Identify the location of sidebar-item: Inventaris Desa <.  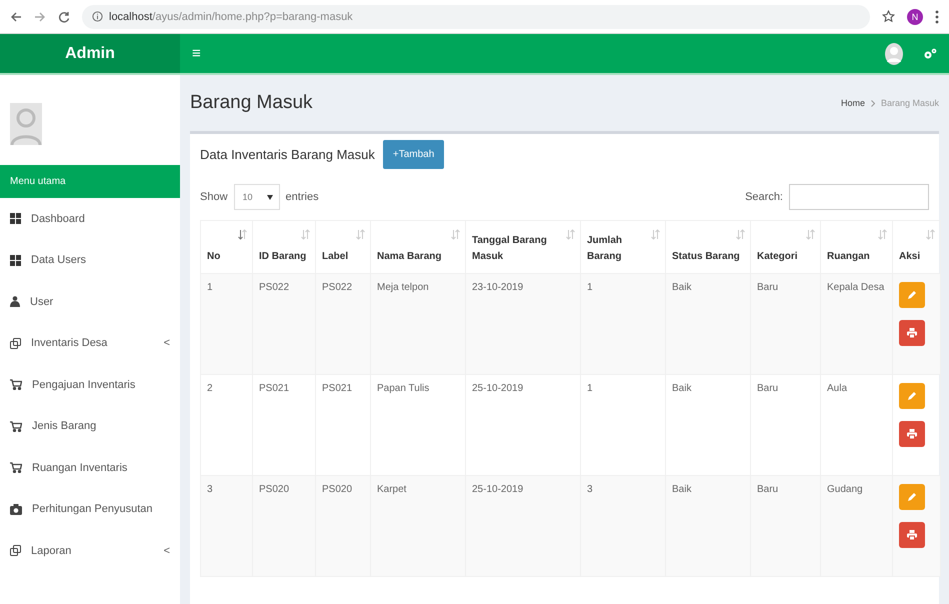
(90, 343).